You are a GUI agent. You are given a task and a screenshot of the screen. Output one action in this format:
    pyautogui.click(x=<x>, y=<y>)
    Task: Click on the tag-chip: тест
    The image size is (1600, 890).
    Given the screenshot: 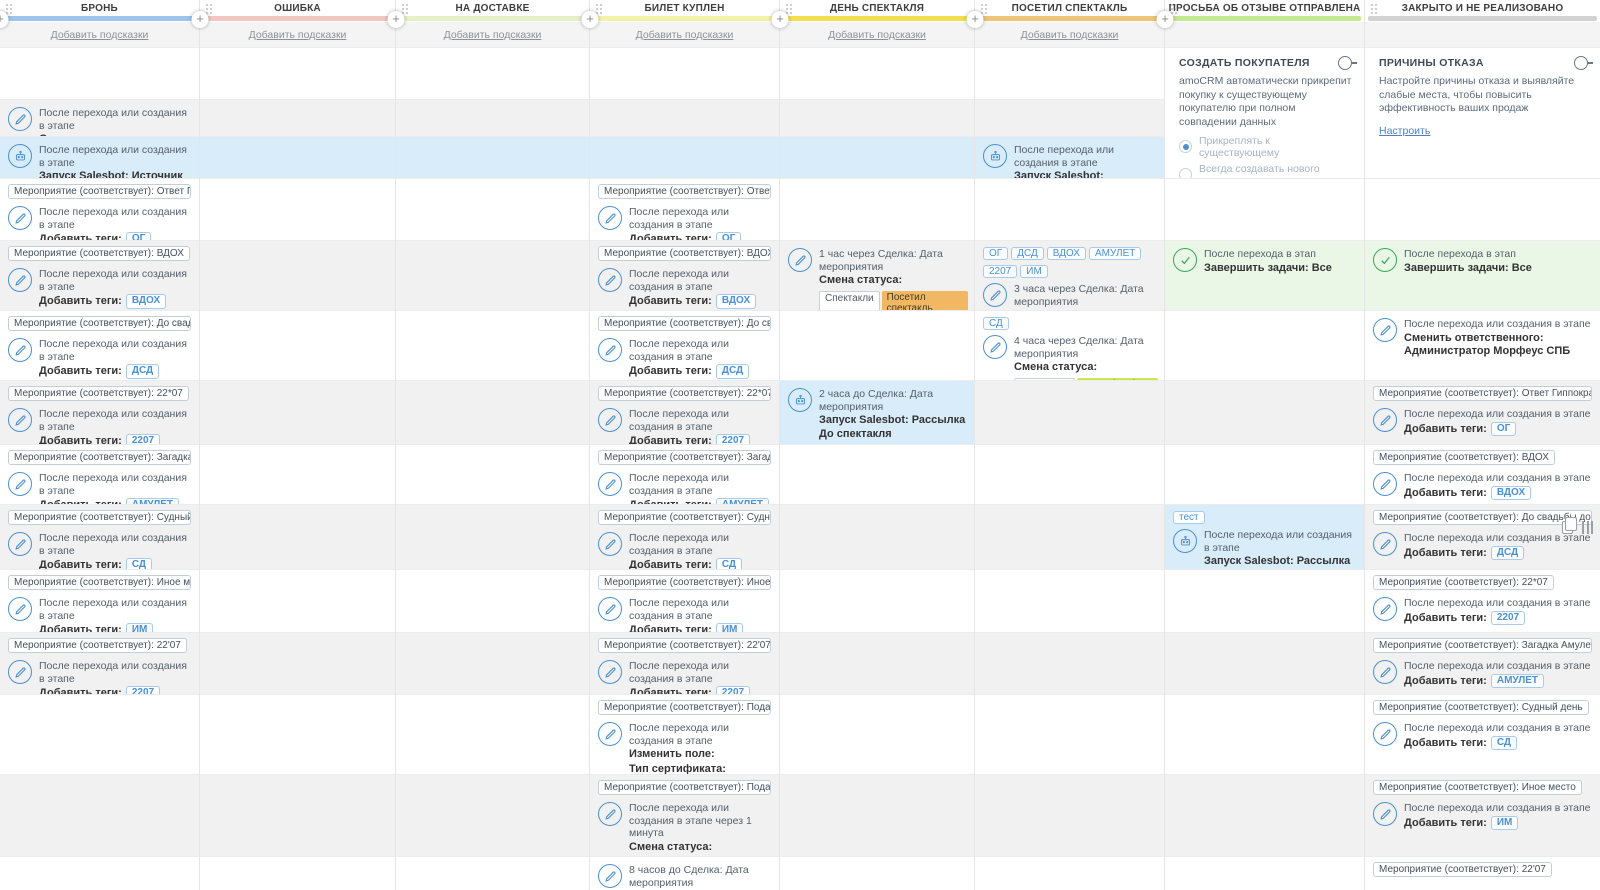 What is the action you would take?
    pyautogui.click(x=1189, y=517)
    